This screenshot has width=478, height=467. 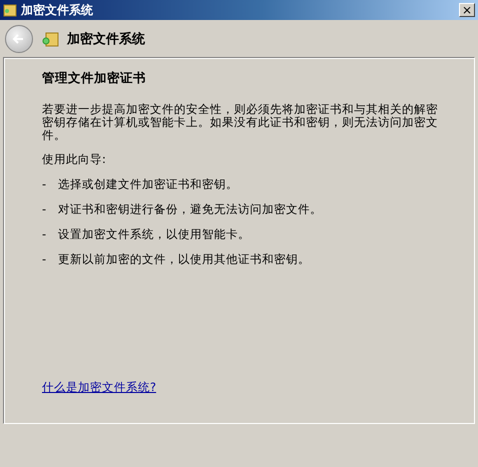 What do you see at coordinates (240, 122) in the screenshot?
I see `intro-paragraph: 若要进一步提高加密文件的安全性，则必须先将加密证书和与其相关的解密密钥存储在计算机或智能卡上。如果没有此证书和密钥，则无法访问加密文件。` at bounding box center [240, 122].